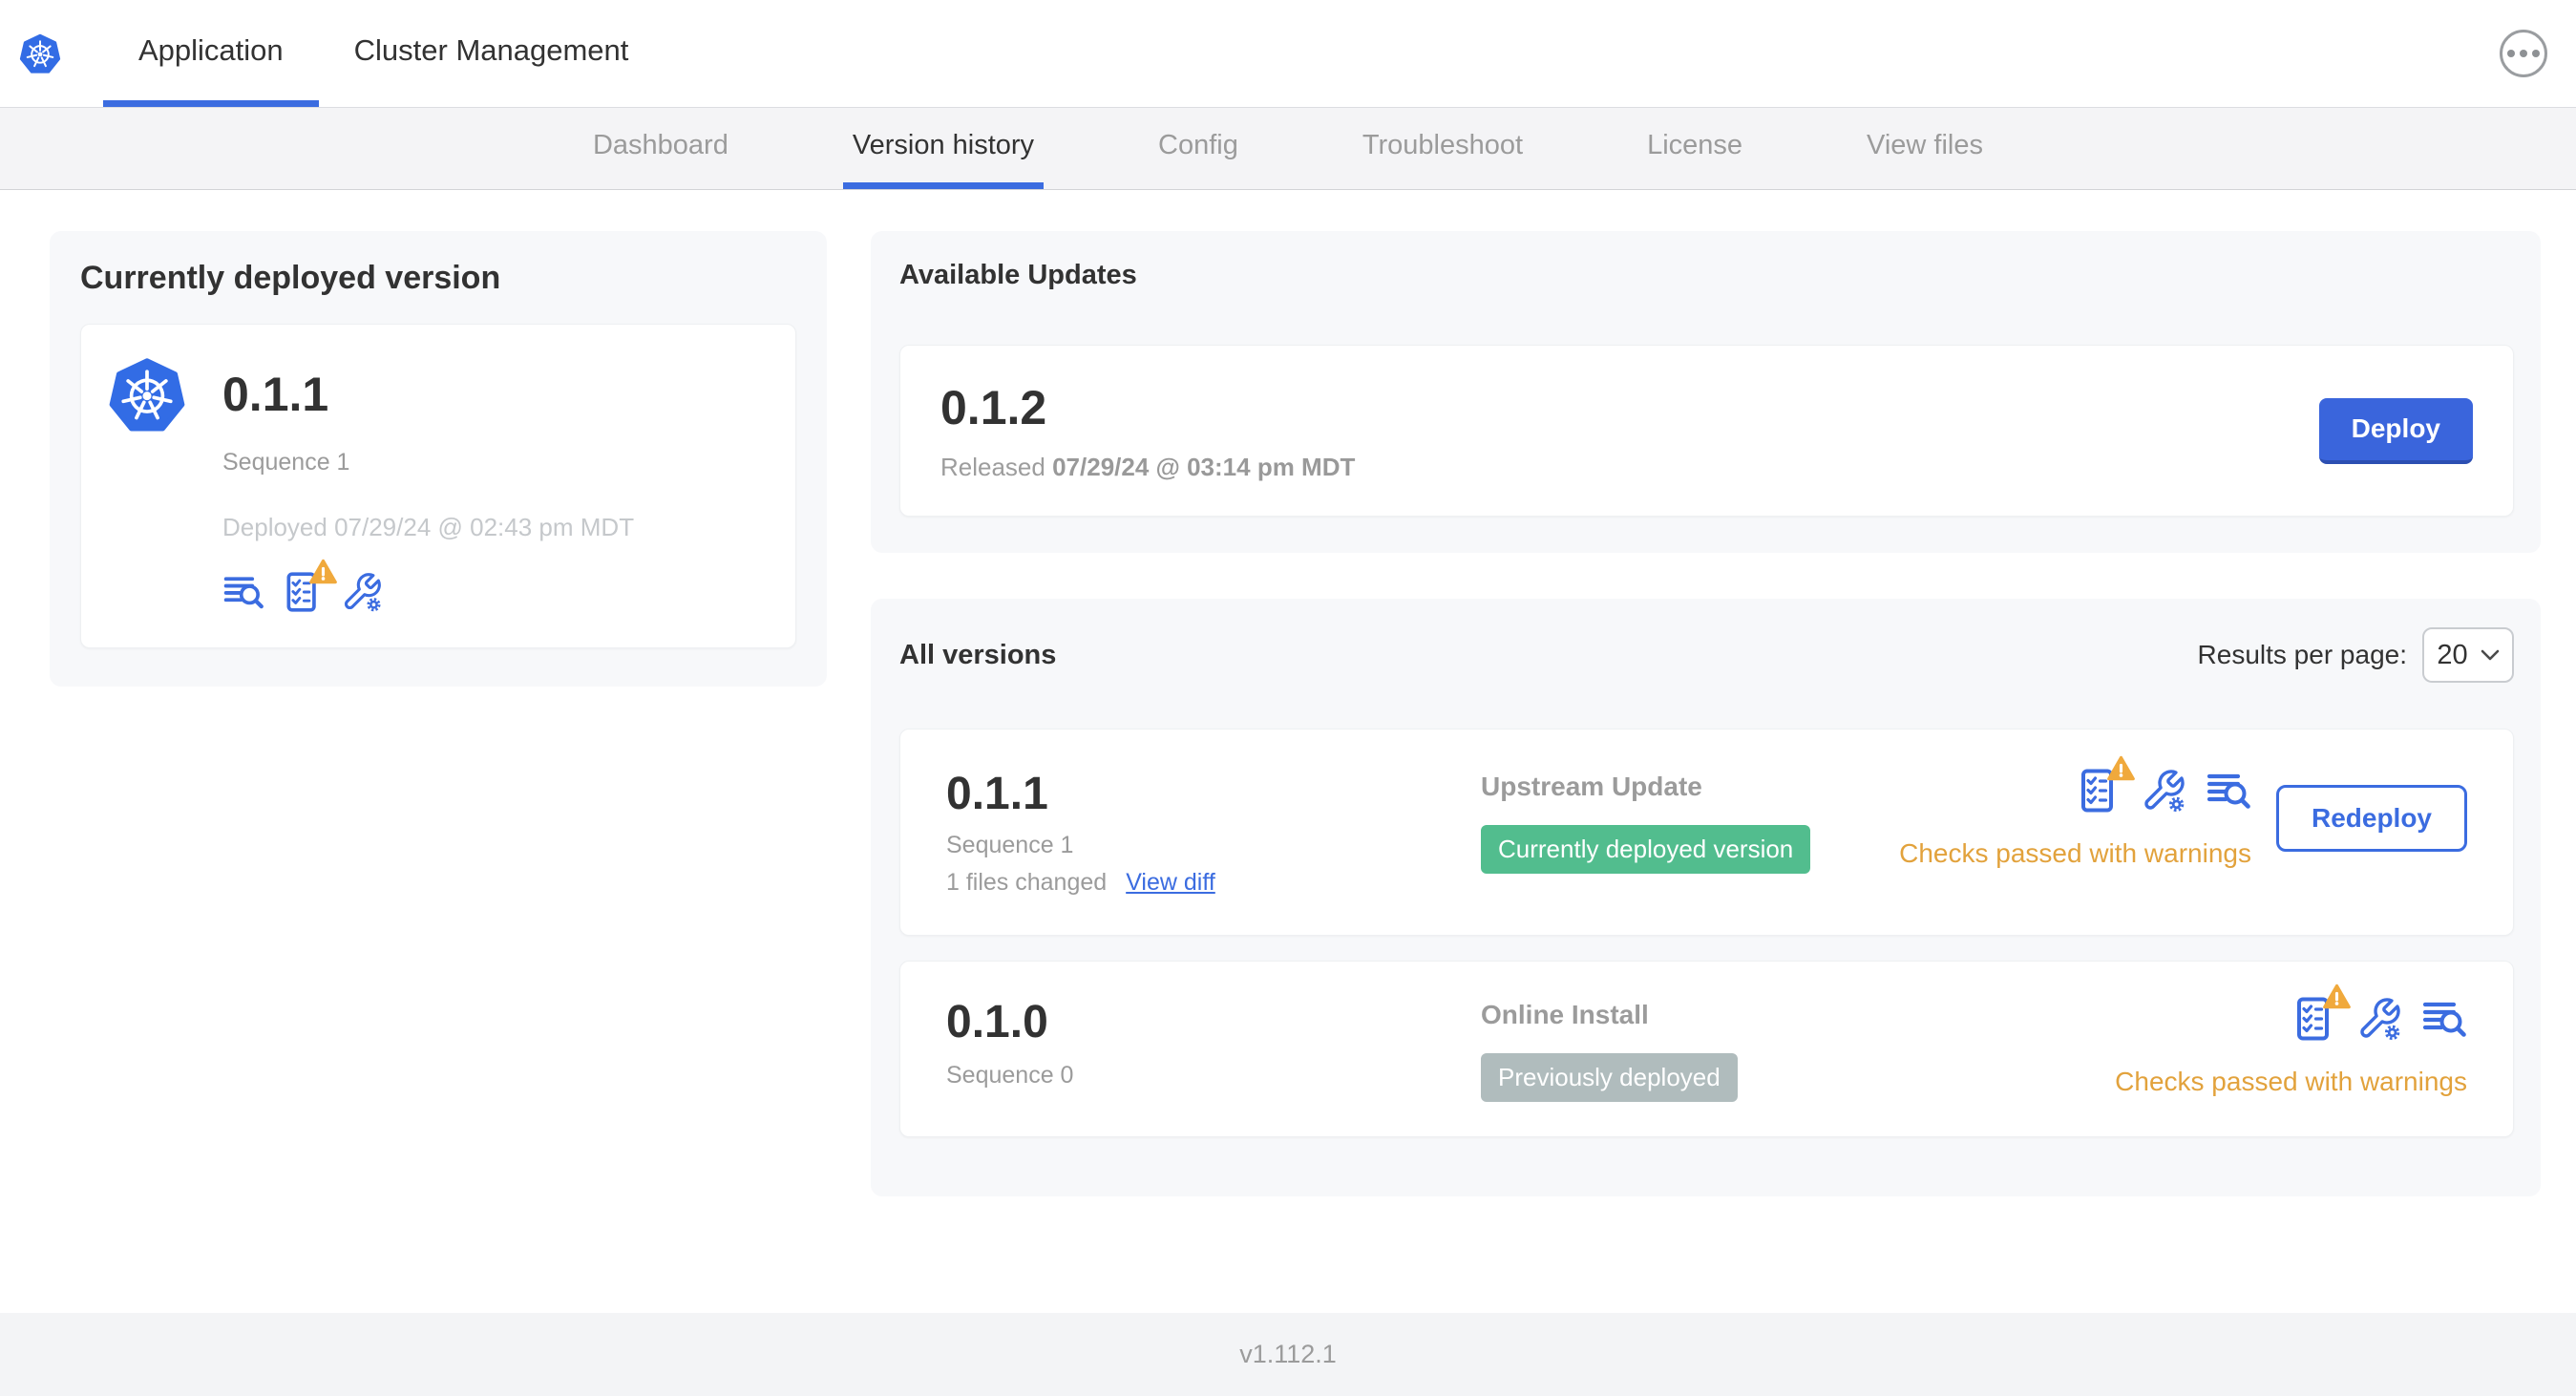 This screenshot has width=2576, height=1396. Describe the element at coordinates (286, 462) in the screenshot. I see `deployed-sequence: Sequence 1` at that location.